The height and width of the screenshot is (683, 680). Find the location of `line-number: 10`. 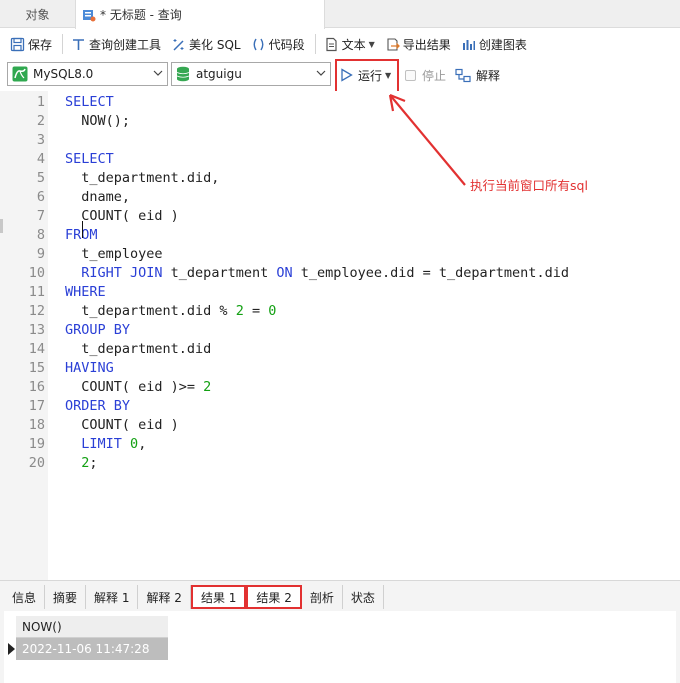

line-number: 10 is located at coordinates (36, 273).